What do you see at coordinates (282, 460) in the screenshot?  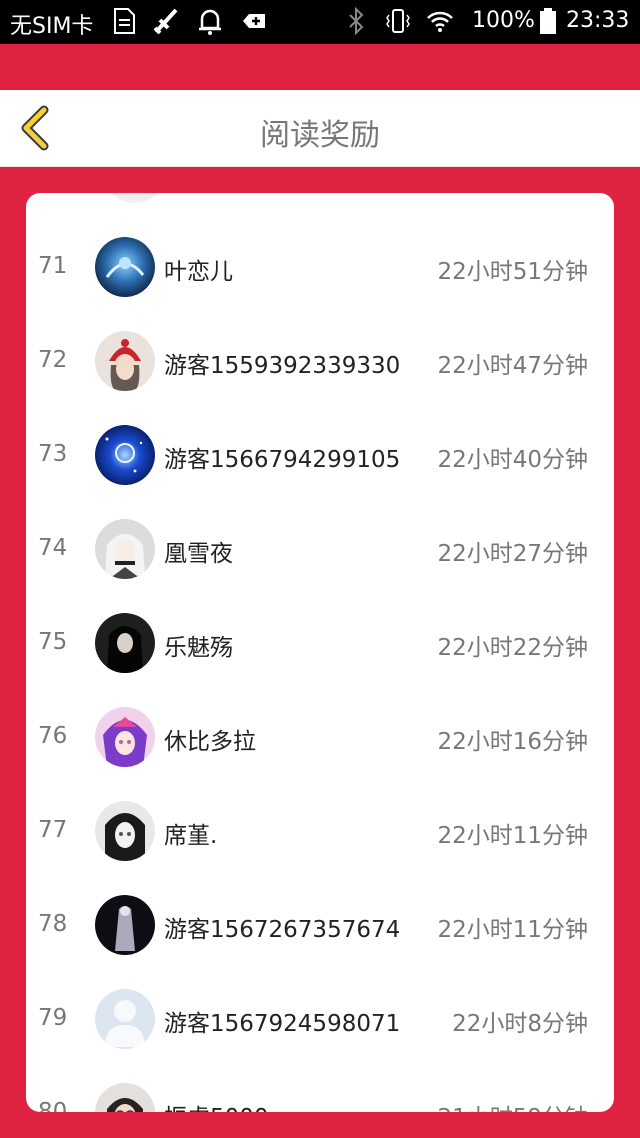 I see `user-name: 游客1566794299105` at bounding box center [282, 460].